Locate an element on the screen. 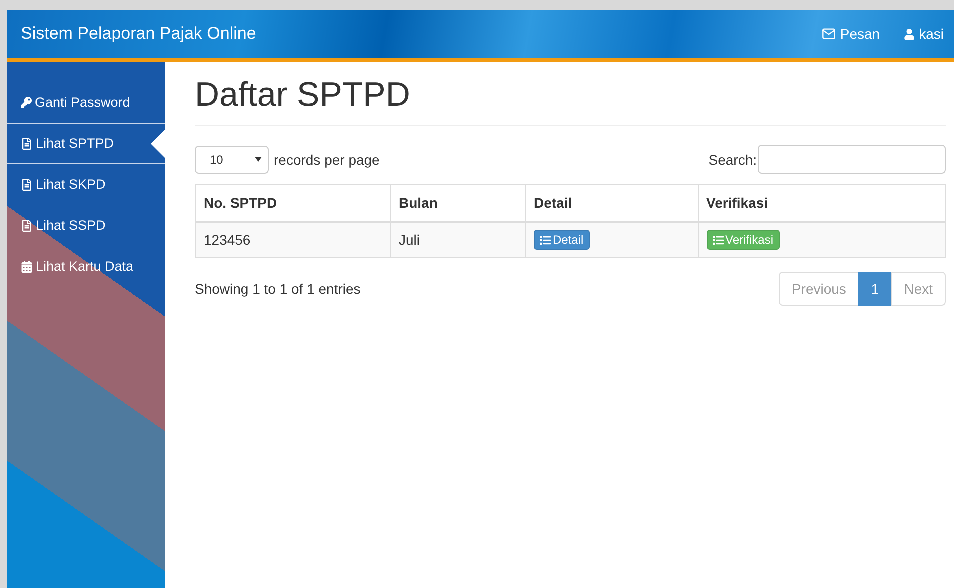  search-label: Search: is located at coordinates (732, 160).